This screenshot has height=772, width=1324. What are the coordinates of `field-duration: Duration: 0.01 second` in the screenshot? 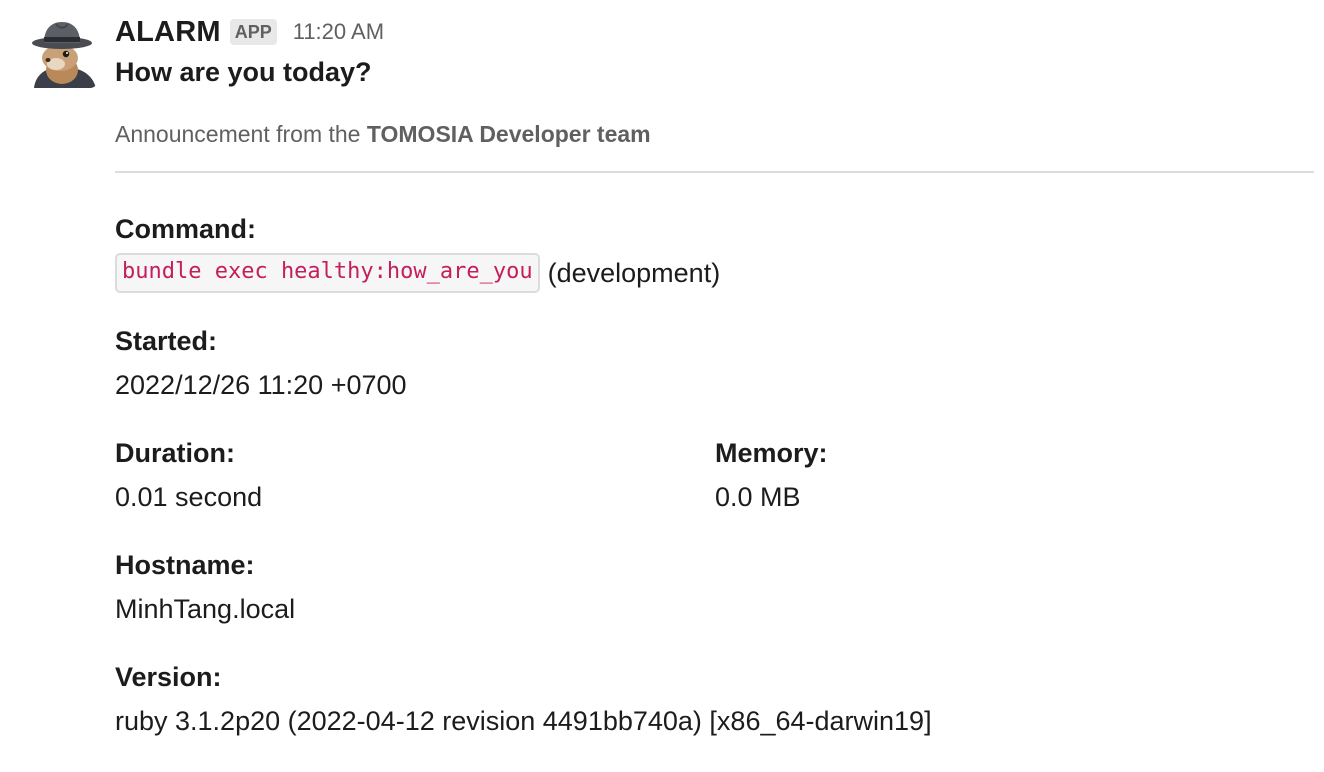 It's located at (188, 475).